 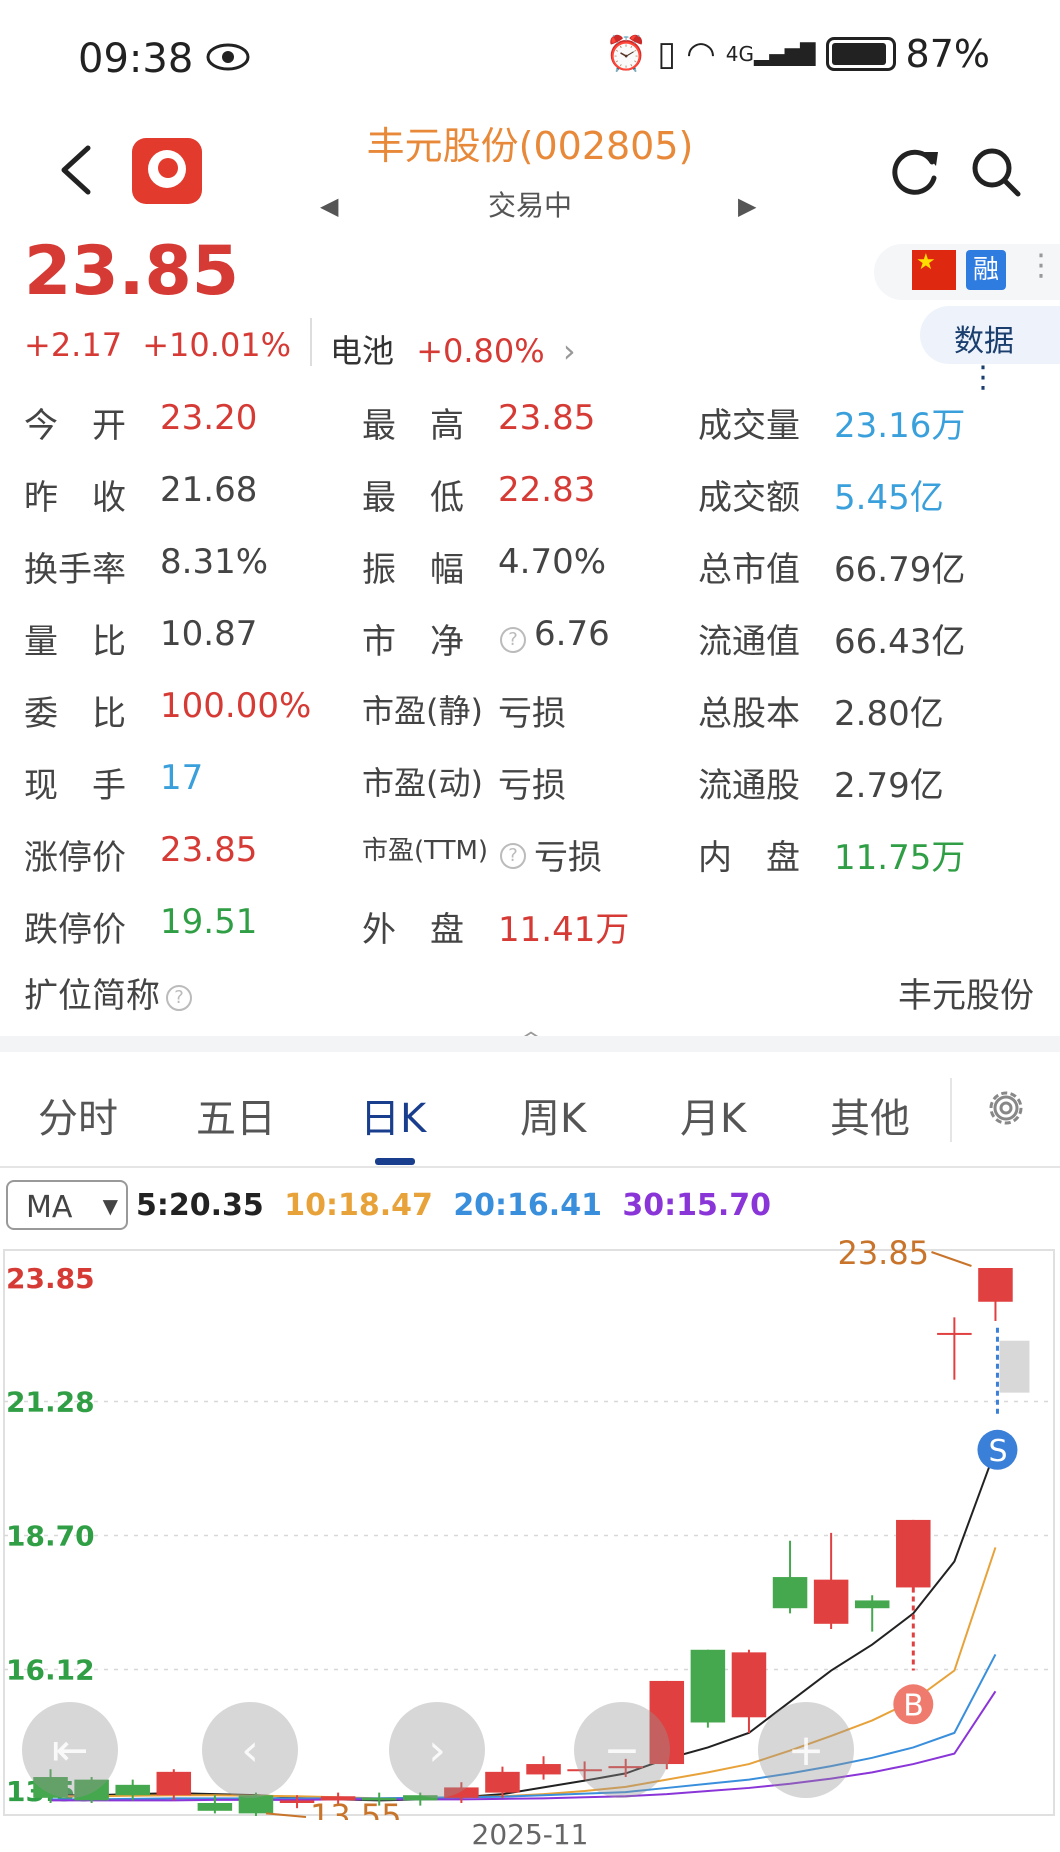 I want to click on min-price-label: 13.55, so click(x=356, y=1808).